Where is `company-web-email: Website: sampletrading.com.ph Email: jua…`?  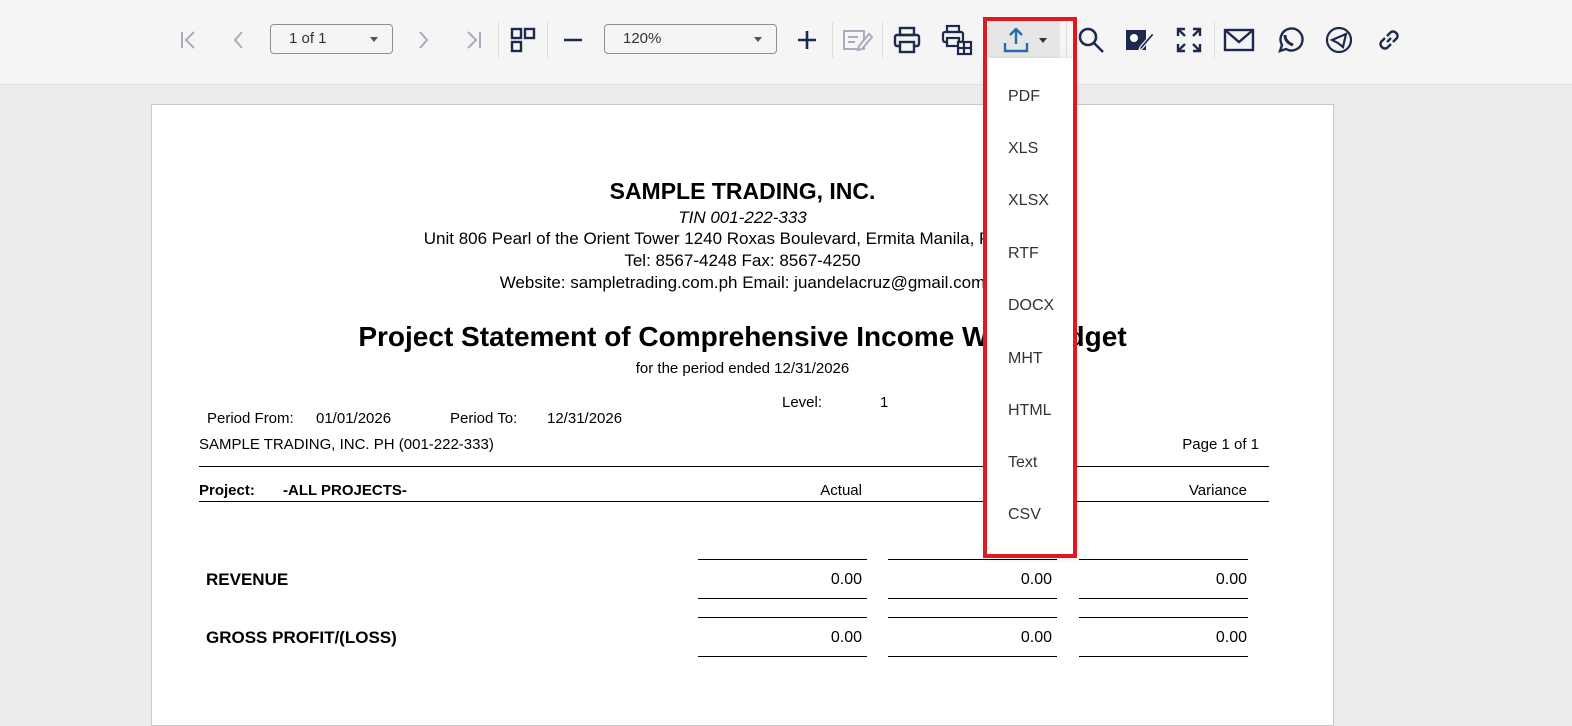 company-web-email: Website: sampletrading.com.ph Email: jua… is located at coordinates (742, 282).